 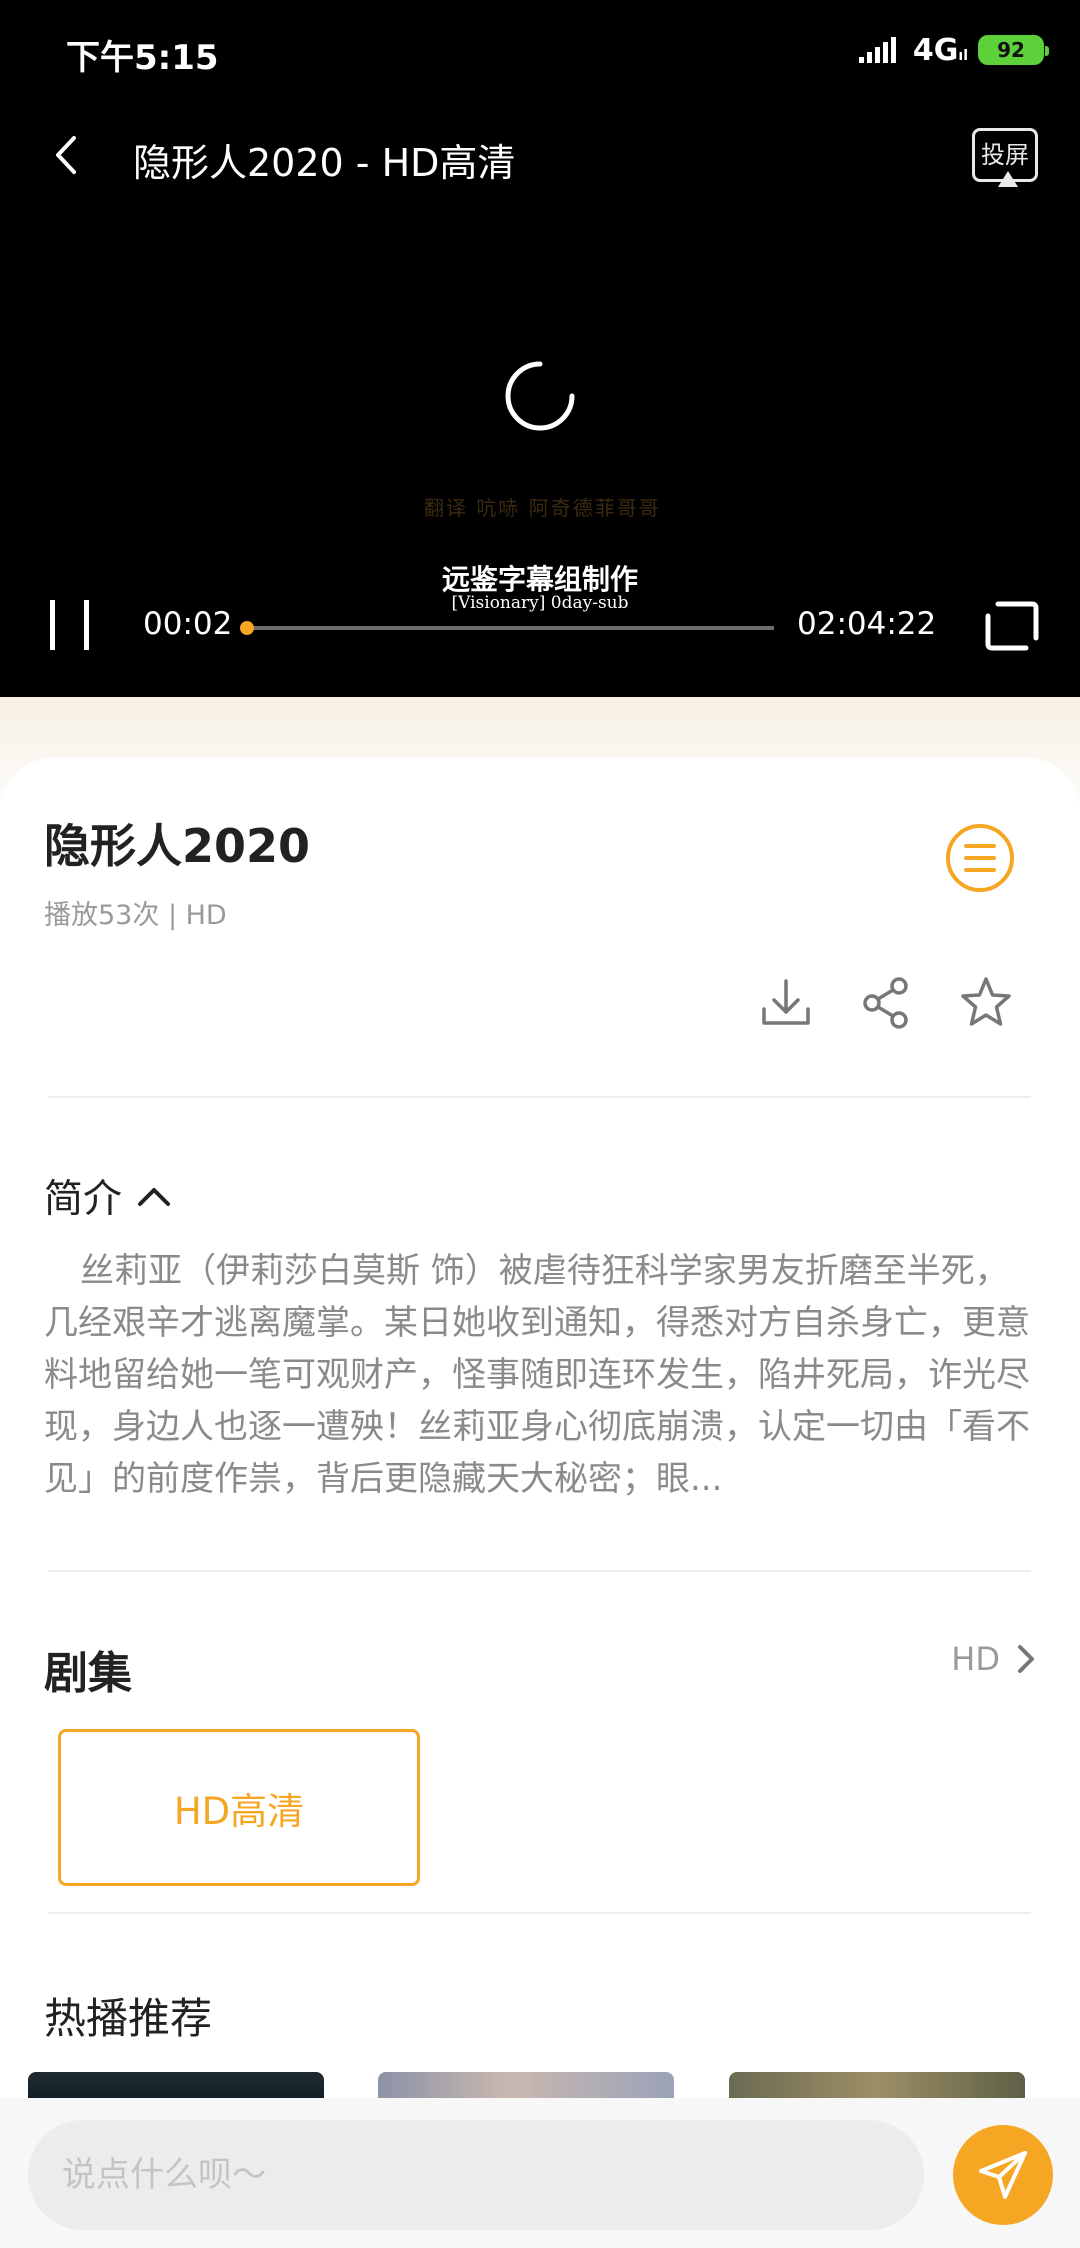 What do you see at coordinates (940, 50) in the screenshot?
I see `network-type: 4Gıl` at bounding box center [940, 50].